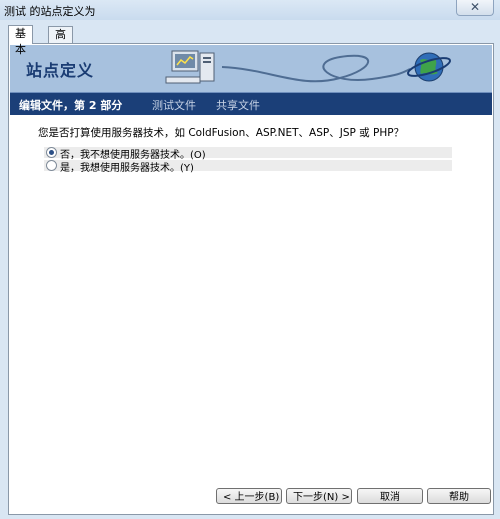 The image size is (500, 519). Describe the element at coordinates (20, 40) in the screenshot. I see `tab-basic: 基本` at that location.